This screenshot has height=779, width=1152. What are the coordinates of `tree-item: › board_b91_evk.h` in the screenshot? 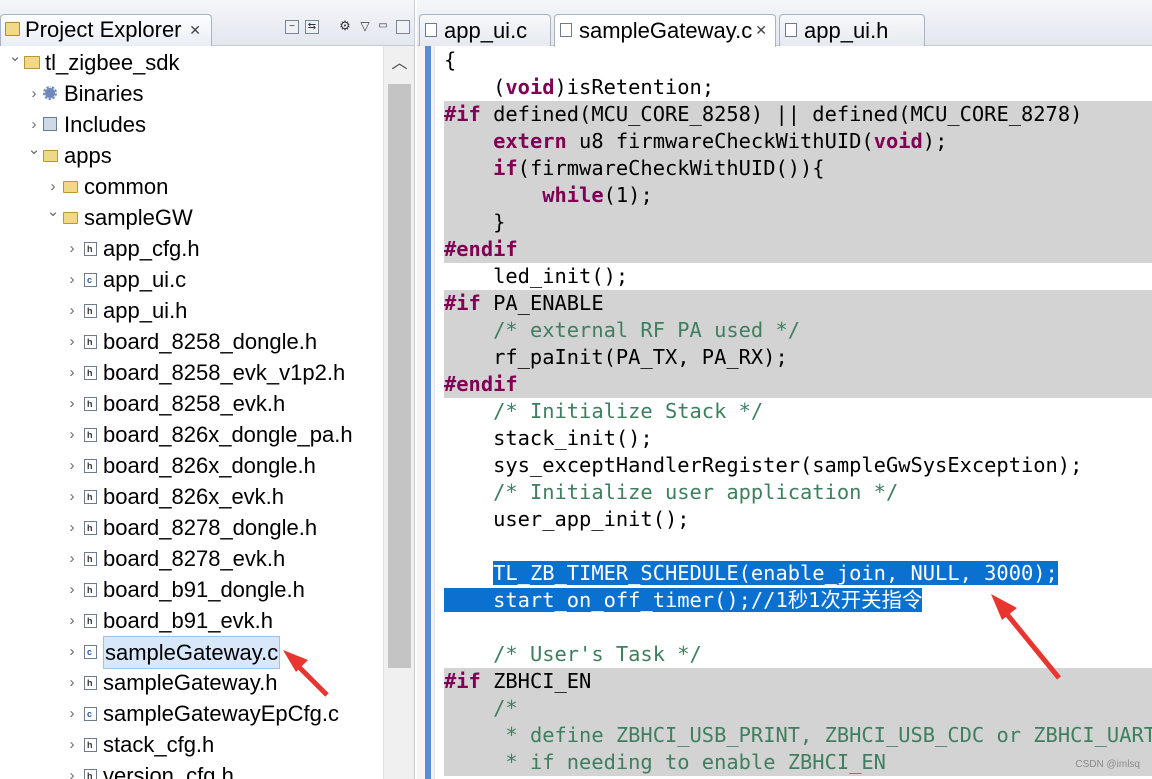 It's located at (191, 621).